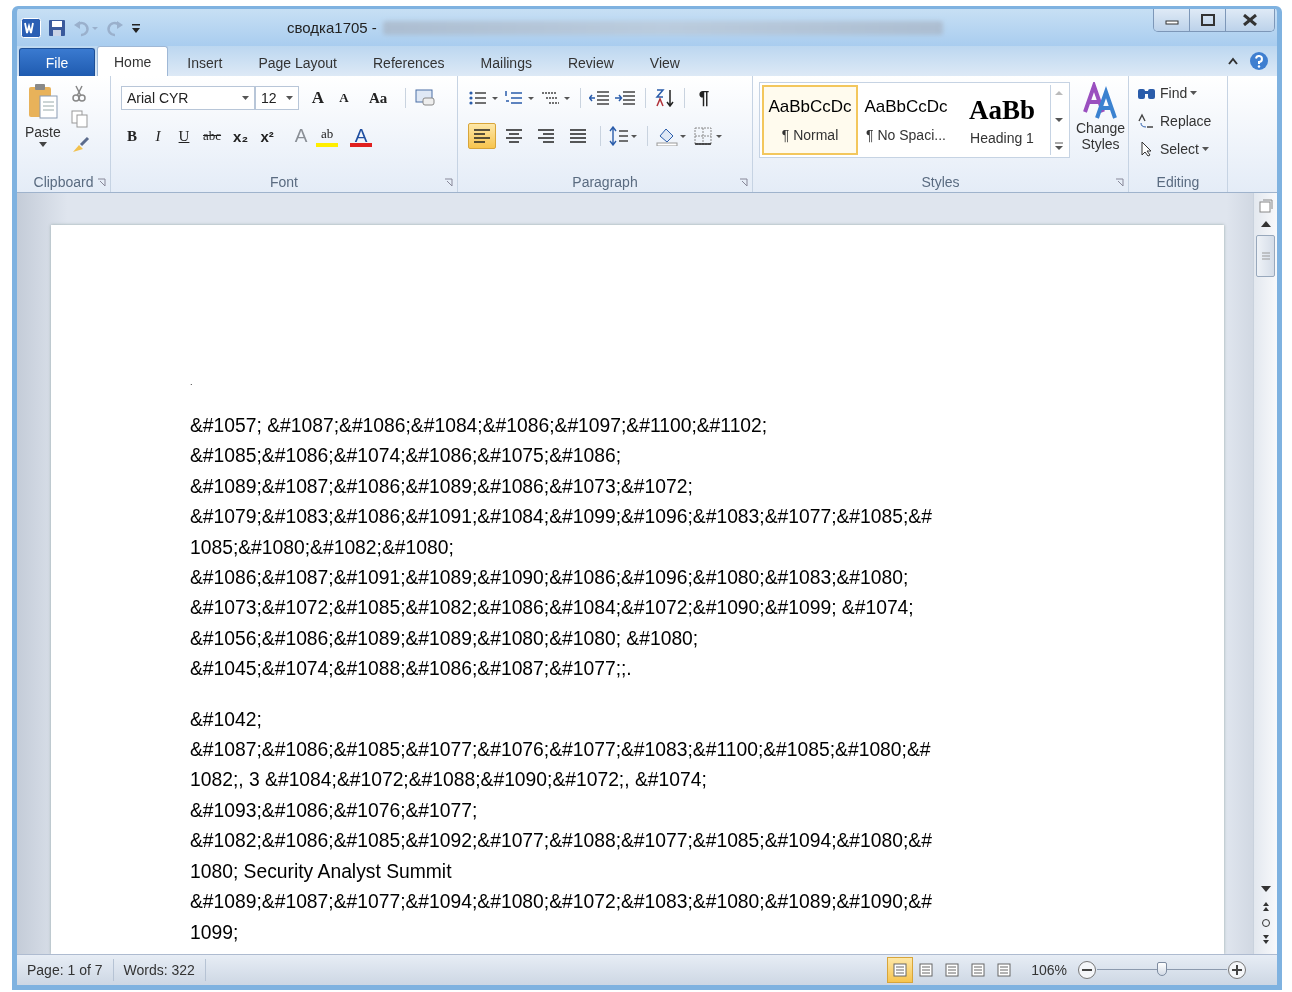  I want to click on window-title: сводка1705 -, so click(332, 27).